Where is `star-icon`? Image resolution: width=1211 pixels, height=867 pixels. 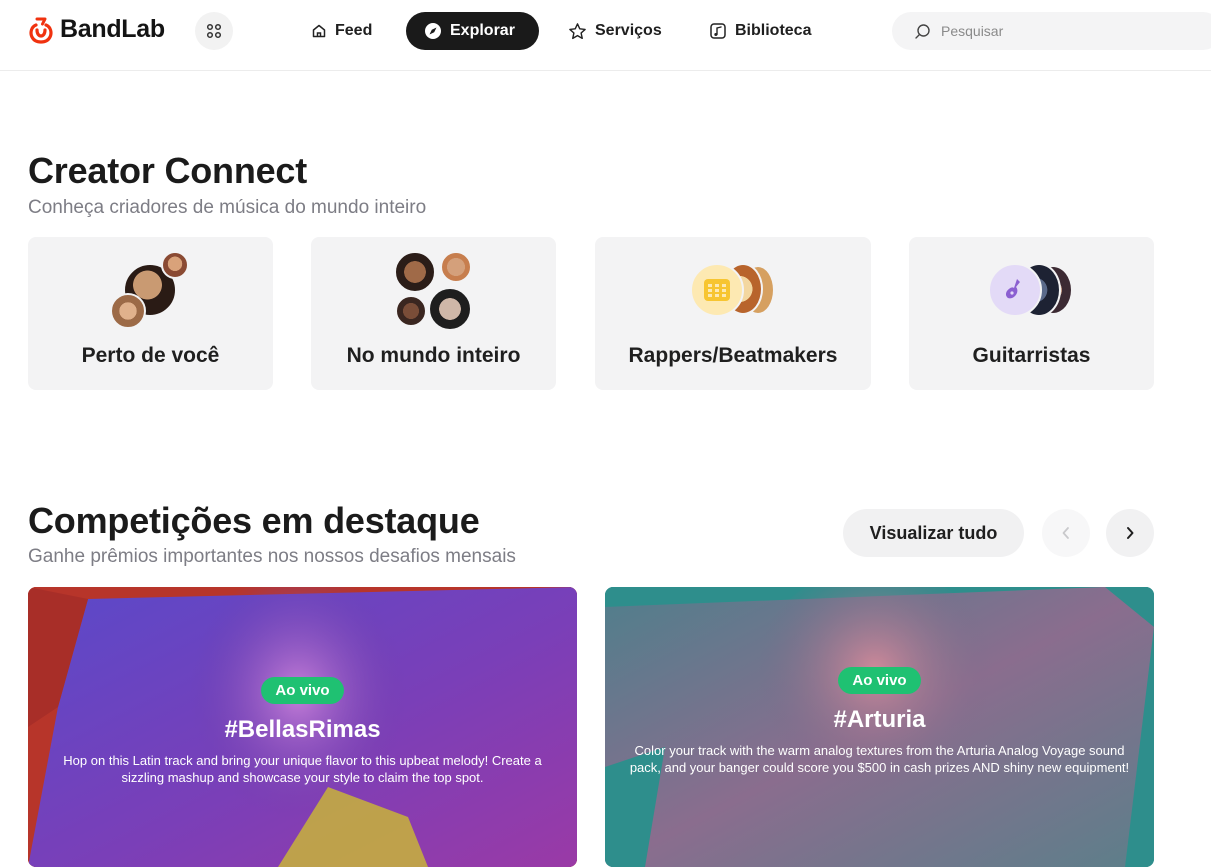
star-icon is located at coordinates (577, 30).